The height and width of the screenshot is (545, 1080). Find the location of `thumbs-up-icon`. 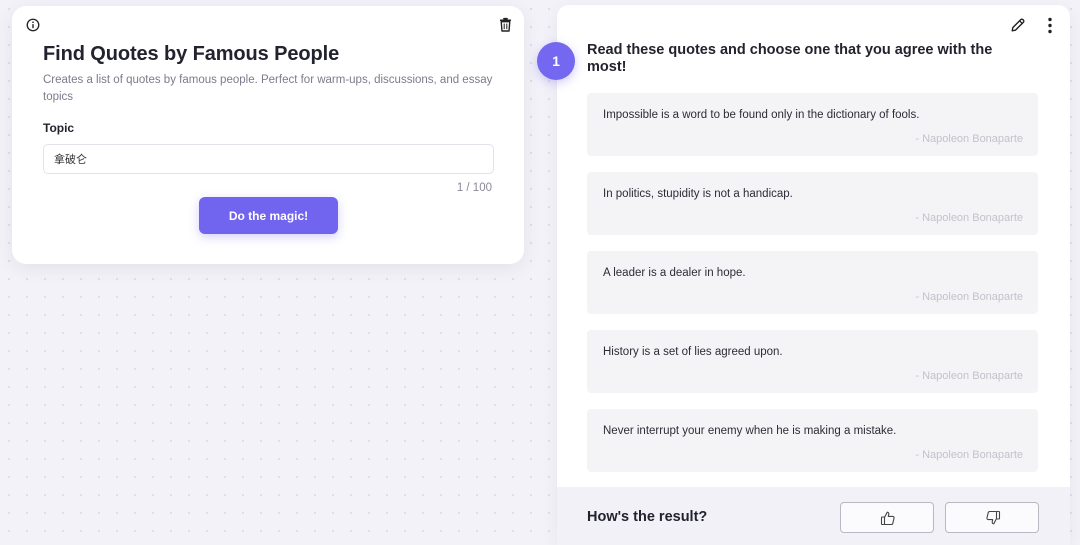

thumbs-up-icon is located at coordinates (887, 518).